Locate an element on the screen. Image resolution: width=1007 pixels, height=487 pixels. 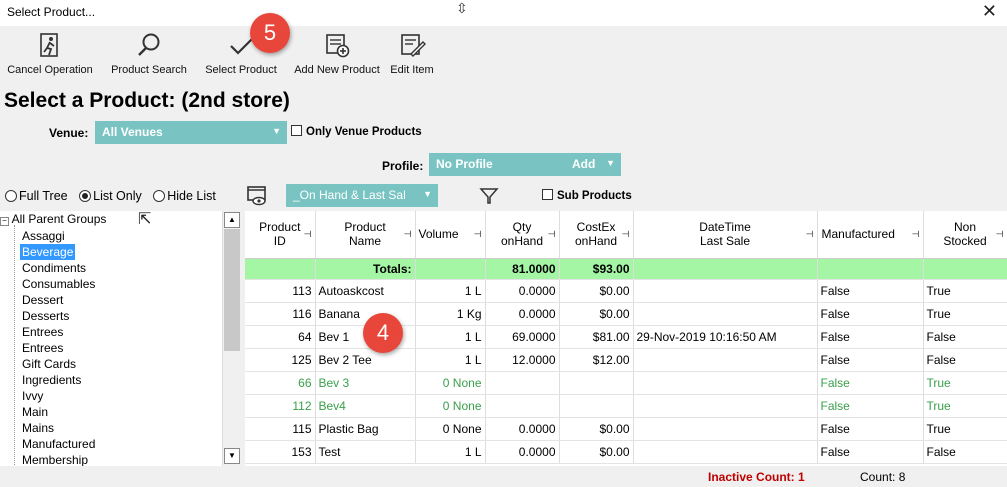
edit-item-label: Edit Item is located at coordinates (412, 70).